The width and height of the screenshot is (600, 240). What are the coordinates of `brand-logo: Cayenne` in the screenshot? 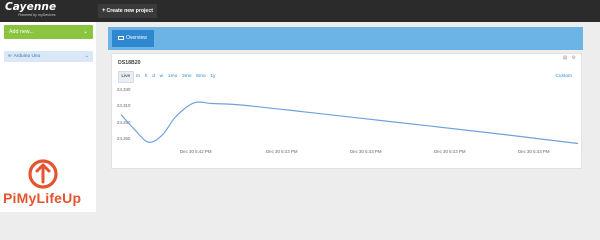 It's located at (30, 7).